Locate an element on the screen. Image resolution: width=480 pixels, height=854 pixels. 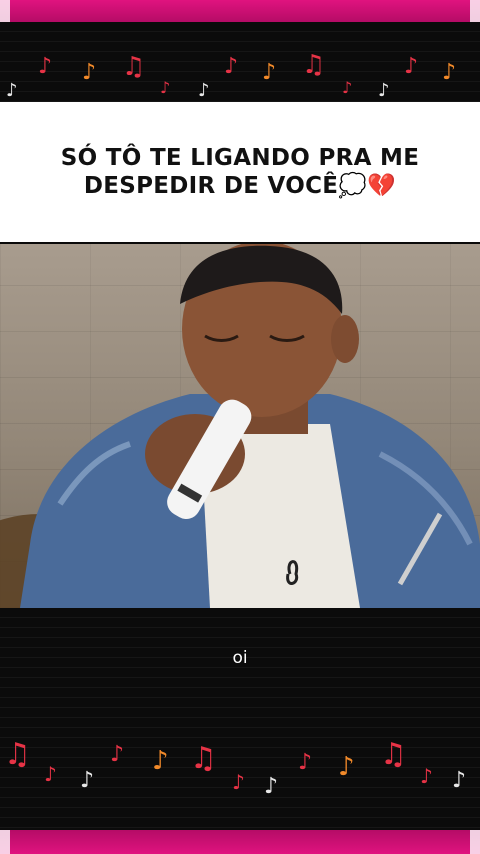
caption-line-2: DESPEDIR DE VOCÊ is located at coordinates (211, 186).